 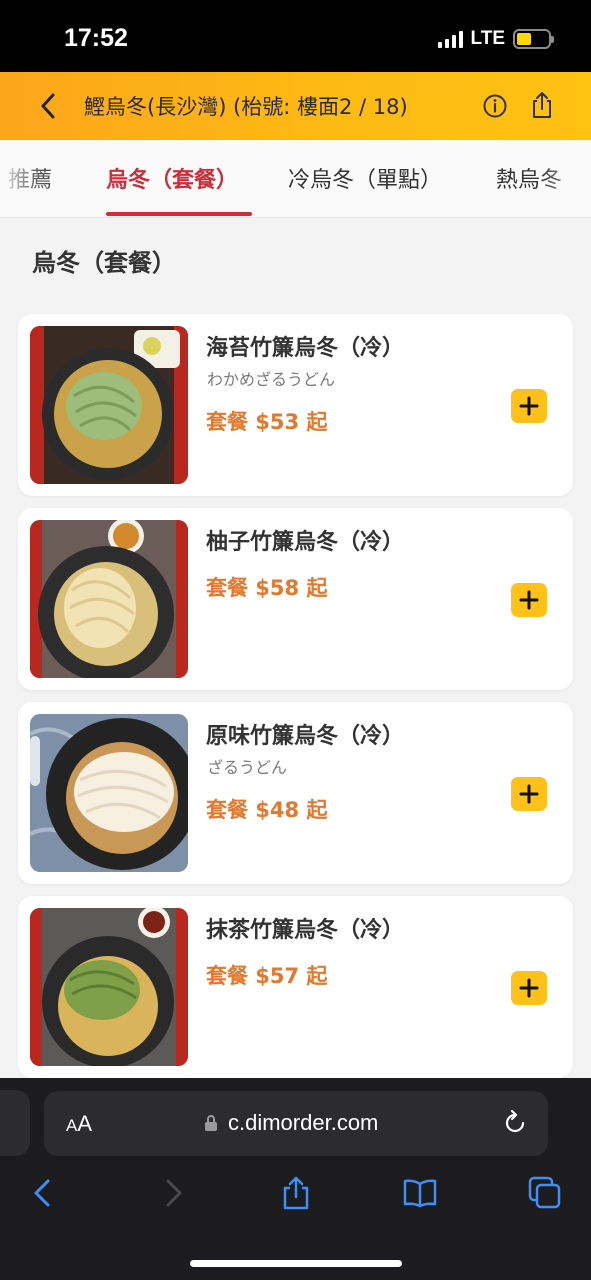 I want to click on category-tabs: 推薦 烏冬（套餐） 冷烏冬（單點） 熱烏冬, so click(x=295, y=179).